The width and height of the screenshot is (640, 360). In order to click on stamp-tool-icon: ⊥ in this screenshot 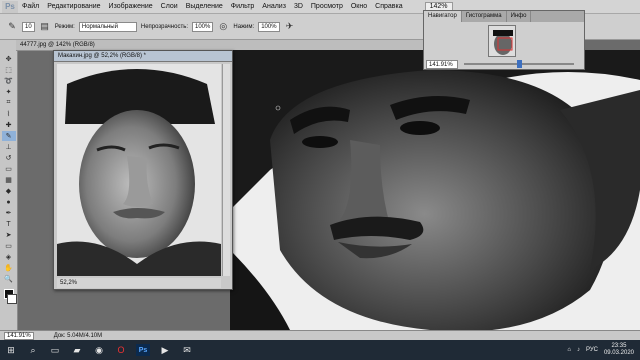, I will do `click(9, 147)`.